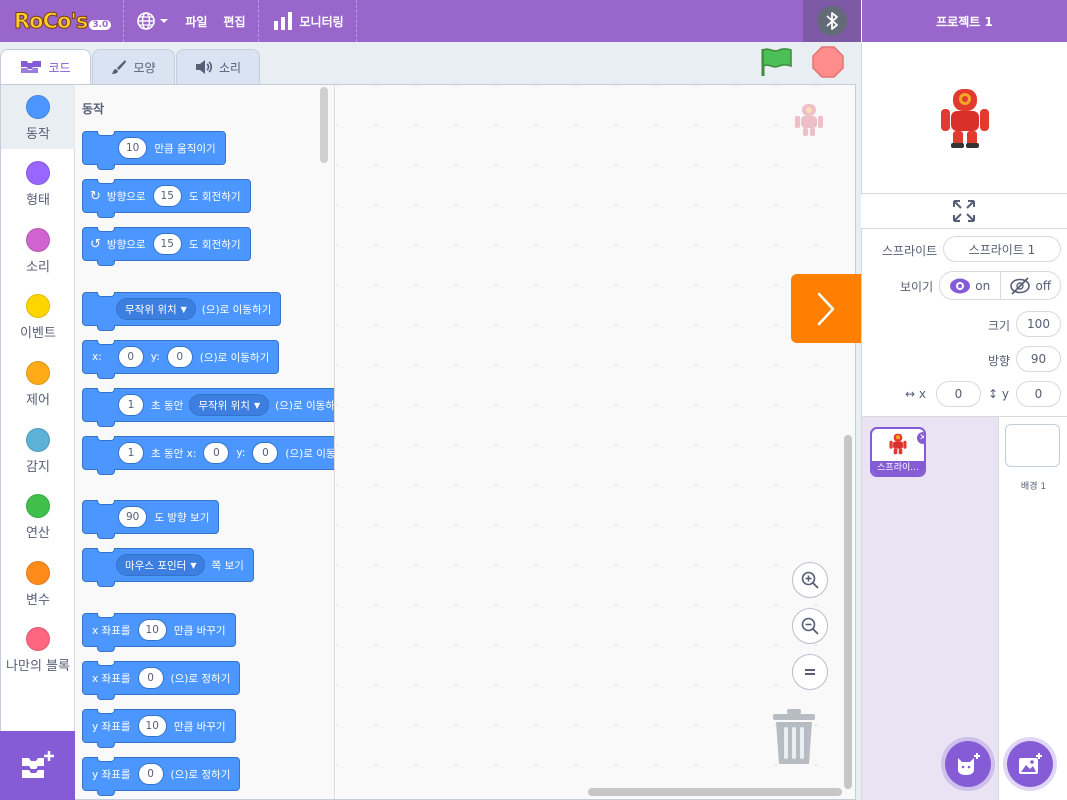  Describe the element at coordinates (983, 285) in the screenshot. I see `show-on-label: on` at that location.